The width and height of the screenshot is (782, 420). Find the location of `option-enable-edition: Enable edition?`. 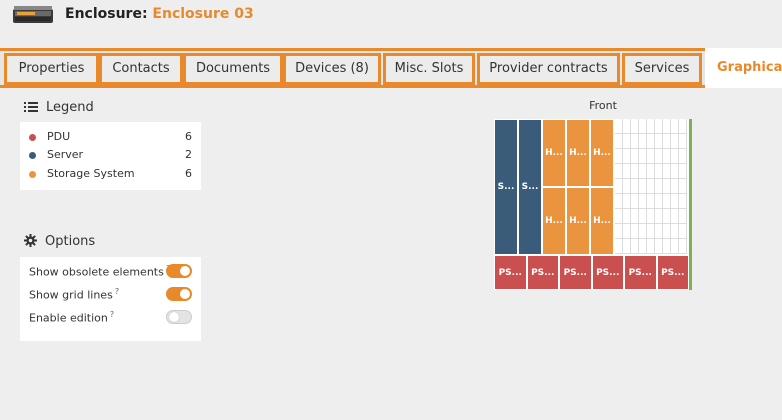

option-enable-edition: Enable edition? is located at coordinates (110, 317).